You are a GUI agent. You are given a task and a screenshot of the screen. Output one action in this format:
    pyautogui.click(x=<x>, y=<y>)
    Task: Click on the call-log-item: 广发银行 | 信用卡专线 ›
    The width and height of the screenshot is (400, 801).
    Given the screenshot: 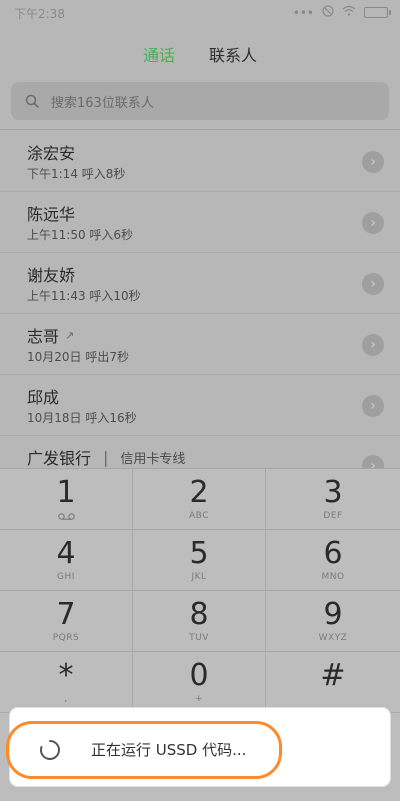 What is the action you would take?
    pyautogui.click(x=200, y=451)
    